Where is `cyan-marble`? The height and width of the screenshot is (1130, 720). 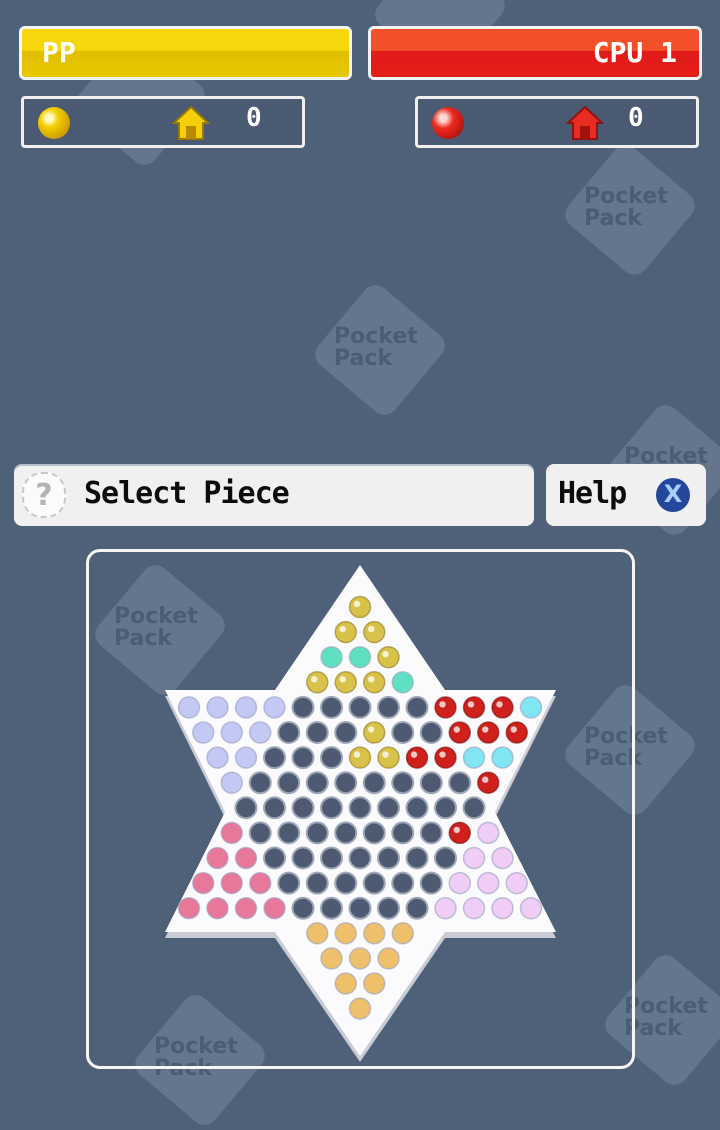 cyan-marble is located at coordinates (474, 757).